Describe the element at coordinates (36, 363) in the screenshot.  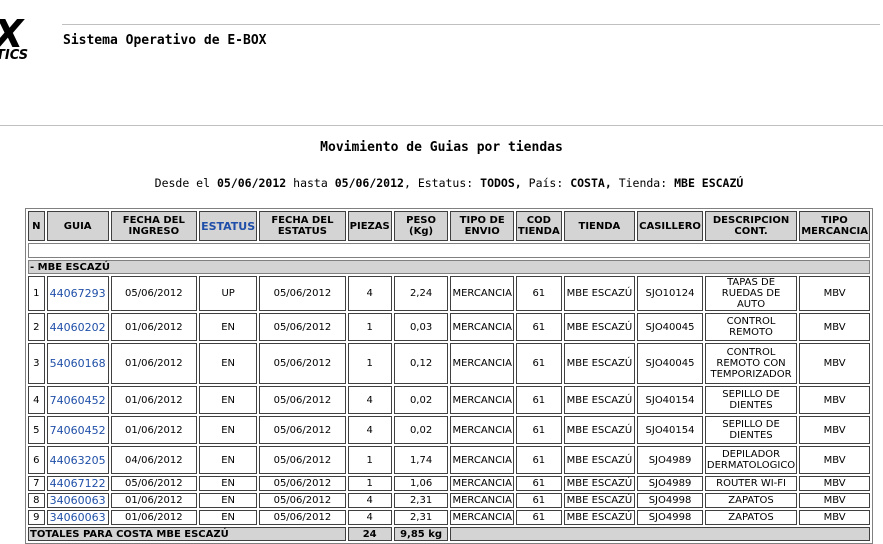
I see `cell-n: 3` at that location.